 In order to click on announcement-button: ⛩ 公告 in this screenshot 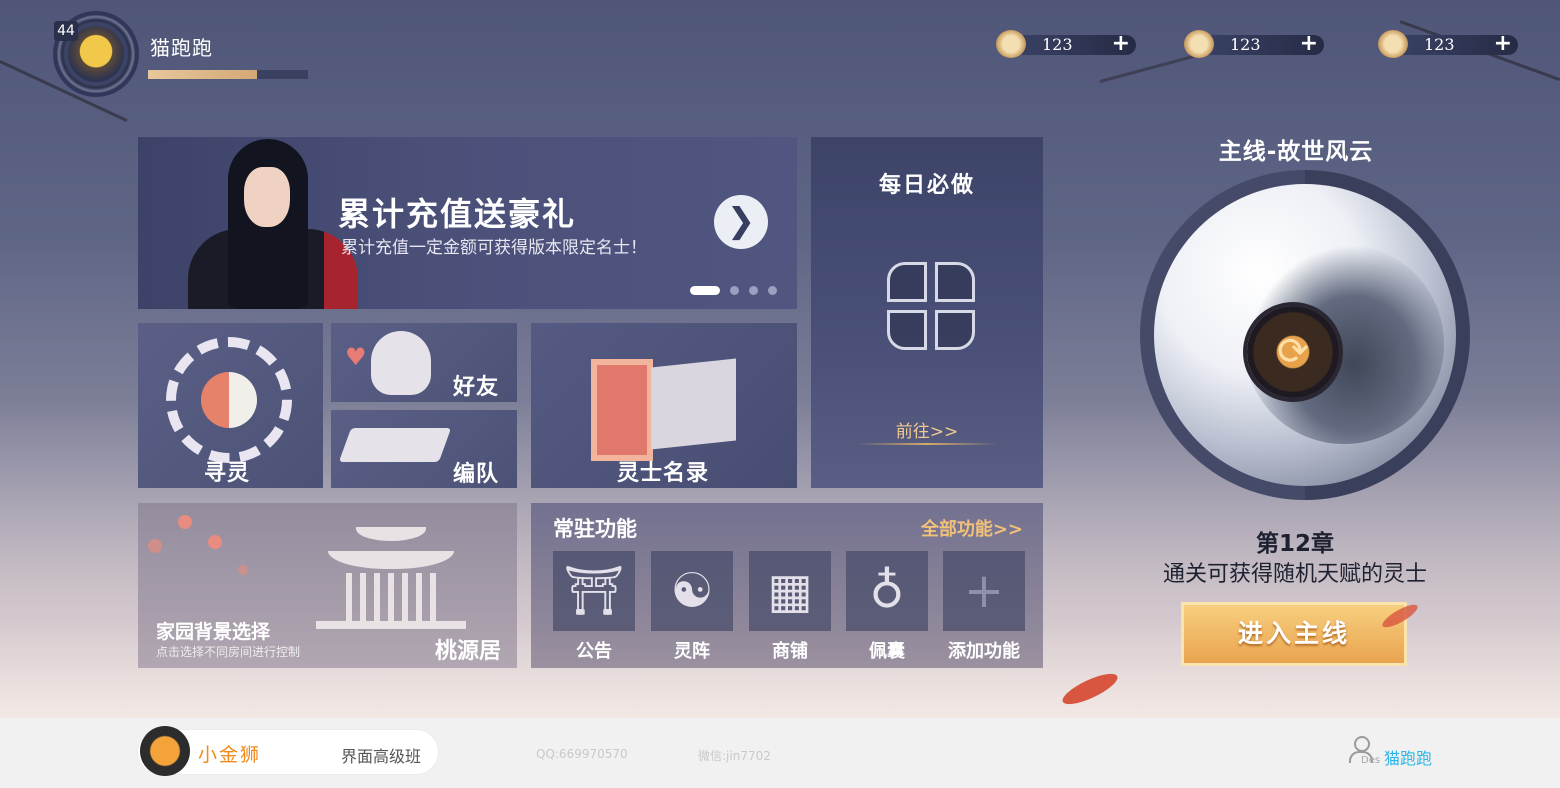, I will do `click(594, 606)`.